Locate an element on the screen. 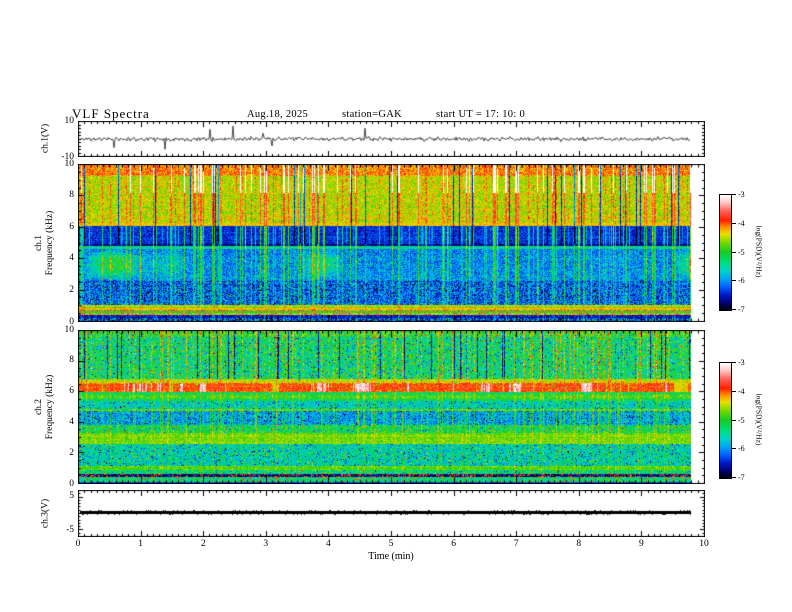  x-axis-title: Time (min) is located at coordinates (391, 556).